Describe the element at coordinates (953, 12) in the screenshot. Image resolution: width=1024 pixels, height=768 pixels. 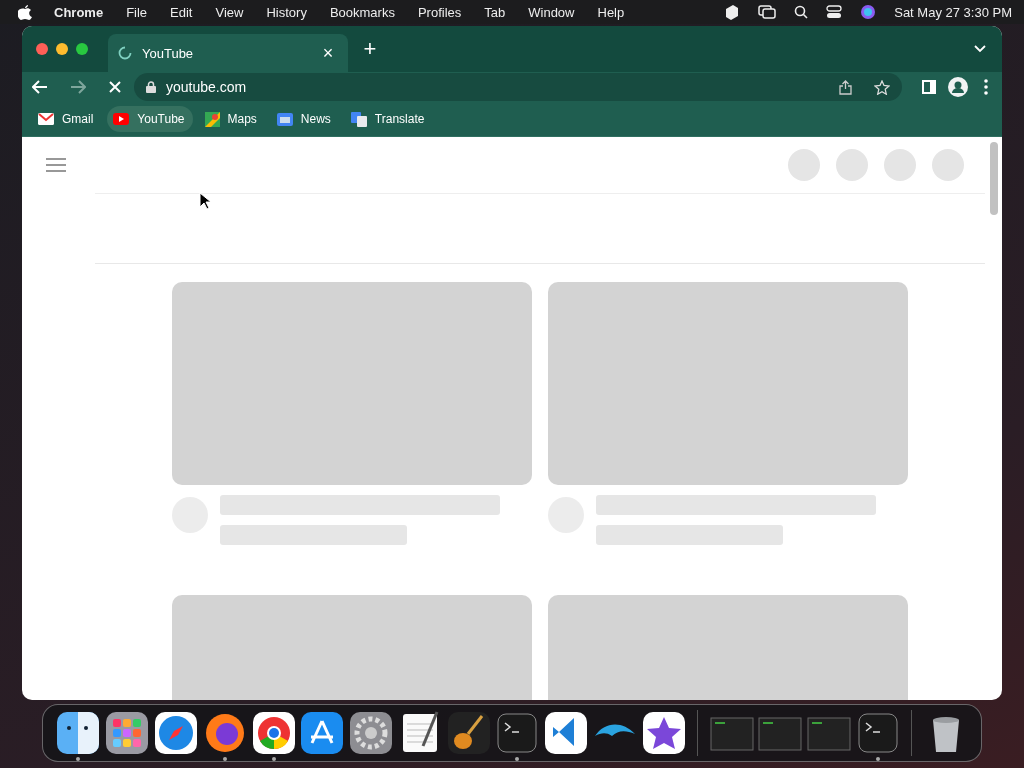
I see `menu-bar-clock: Sat May 27 3:30 PM` at that location.